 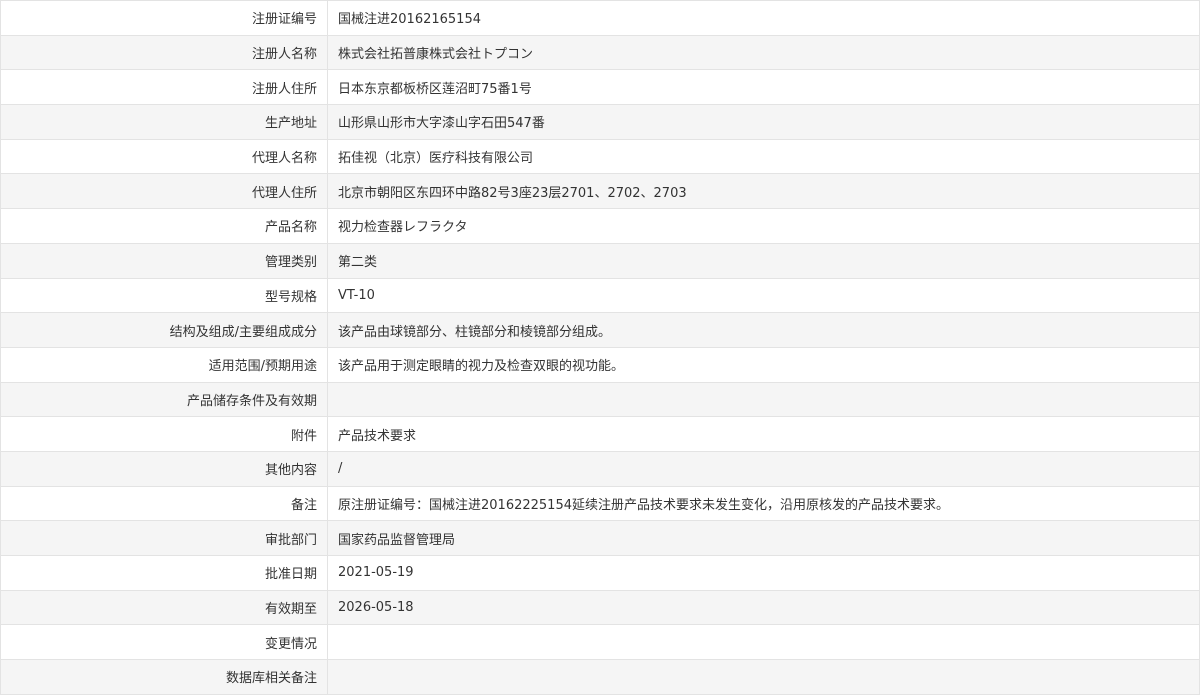 I want to click on row-label: 产品名称, so click(x=164, y=226).